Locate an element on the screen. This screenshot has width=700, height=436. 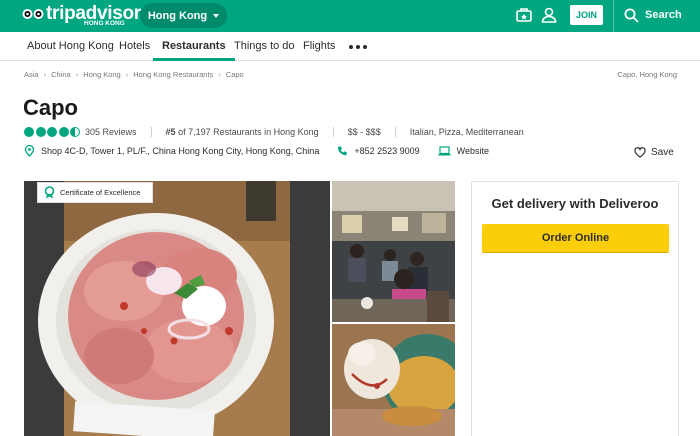
rating-bubbles is located at coordinates (52, 132).